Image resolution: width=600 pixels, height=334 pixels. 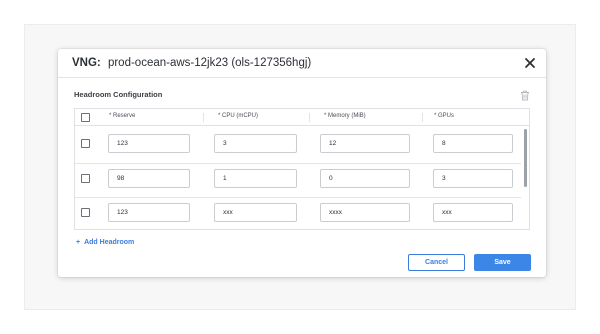 What do you see at coordinates (78, 242) in the screenshot?
I see `plus-icon: +` at bounding box center [78, 242].